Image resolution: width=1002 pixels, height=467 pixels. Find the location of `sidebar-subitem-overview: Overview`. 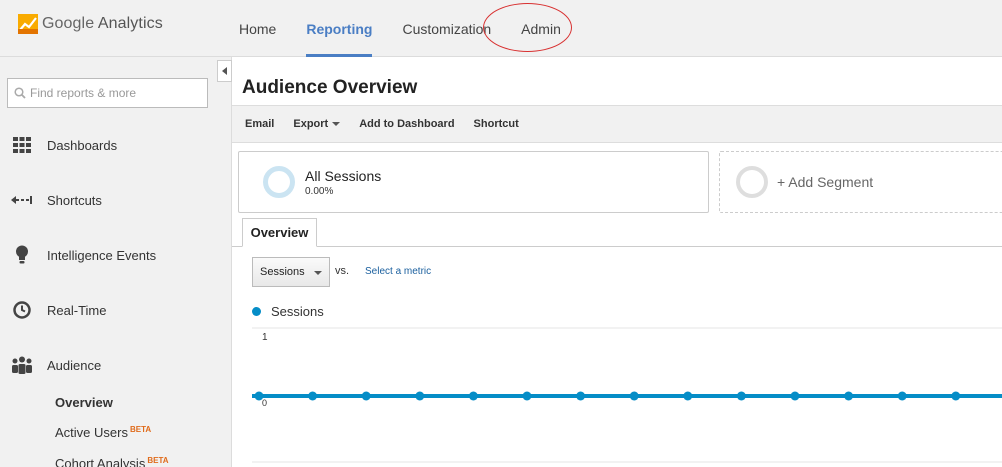

sidebar-subitem-overview: Overview is located at coordinates (84, 402).